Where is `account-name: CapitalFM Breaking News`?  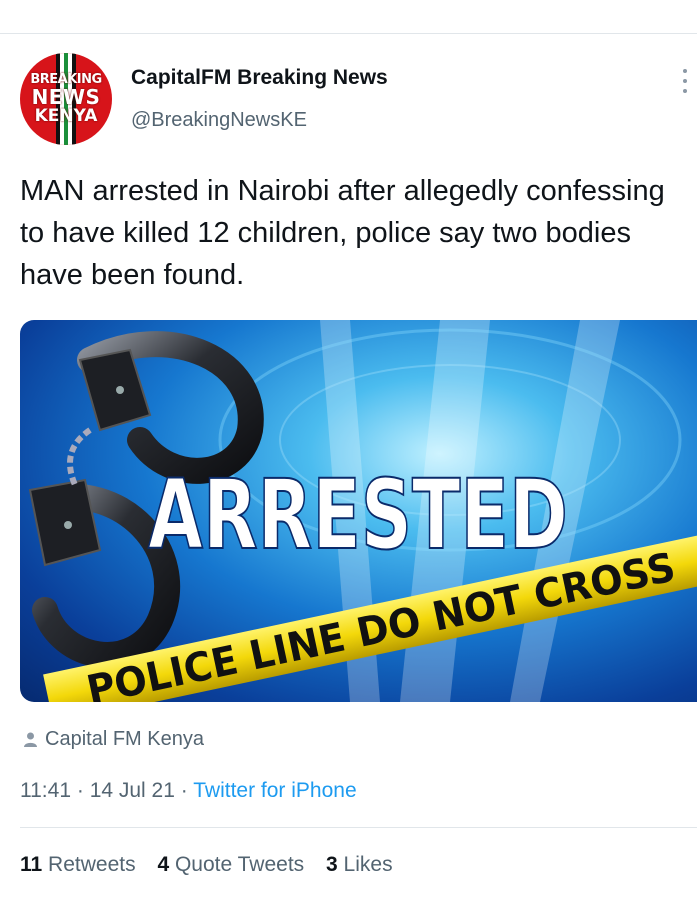
account-name: CapitalFM Breaking News is located at coordinates (259, 78).